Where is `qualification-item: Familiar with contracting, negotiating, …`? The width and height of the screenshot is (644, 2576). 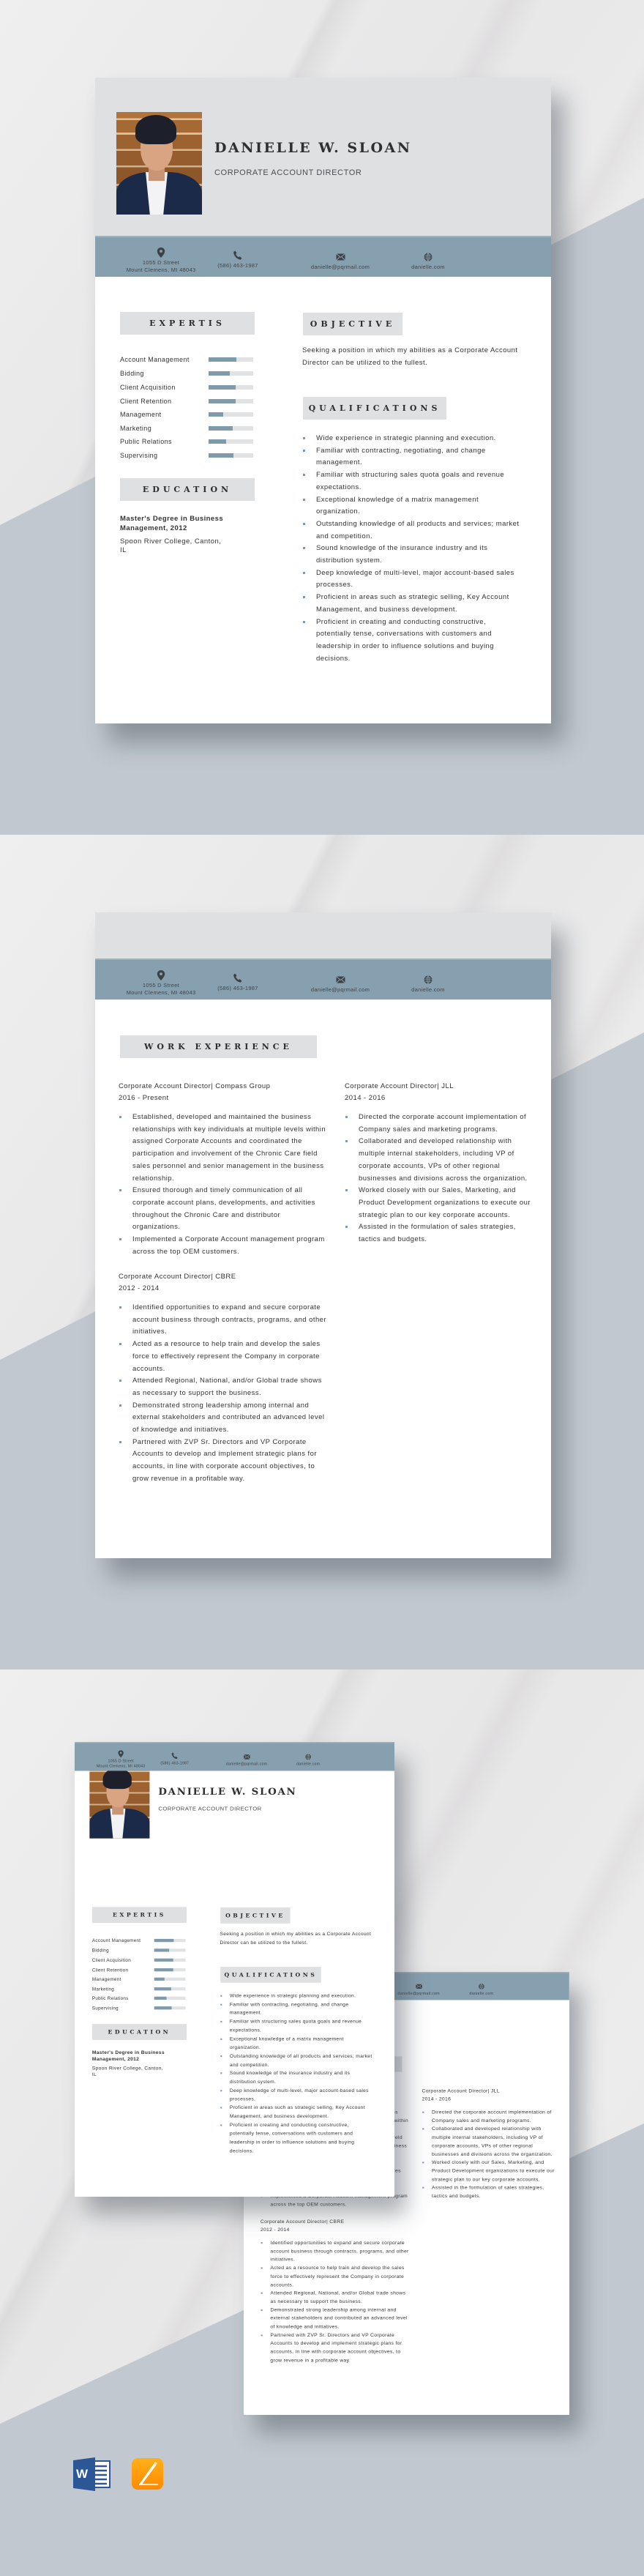
qualification-item: Familiar with contracting, negotiating, … is located at coordinates (412, 457).